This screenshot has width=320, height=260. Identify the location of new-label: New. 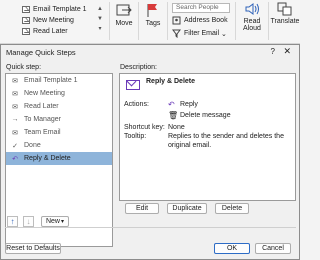
(52, 221).